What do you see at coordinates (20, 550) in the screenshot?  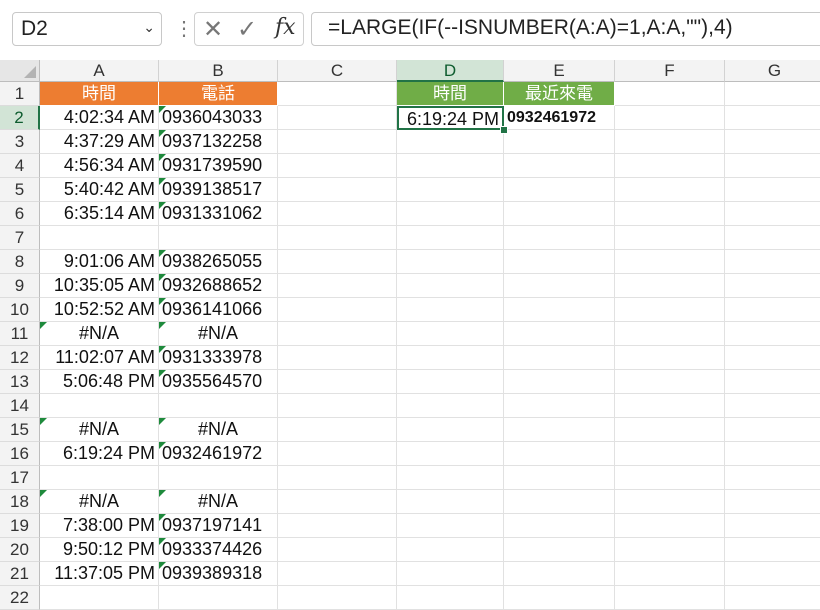 I see `row-header-20: 20` at bounding box center [20, 550].